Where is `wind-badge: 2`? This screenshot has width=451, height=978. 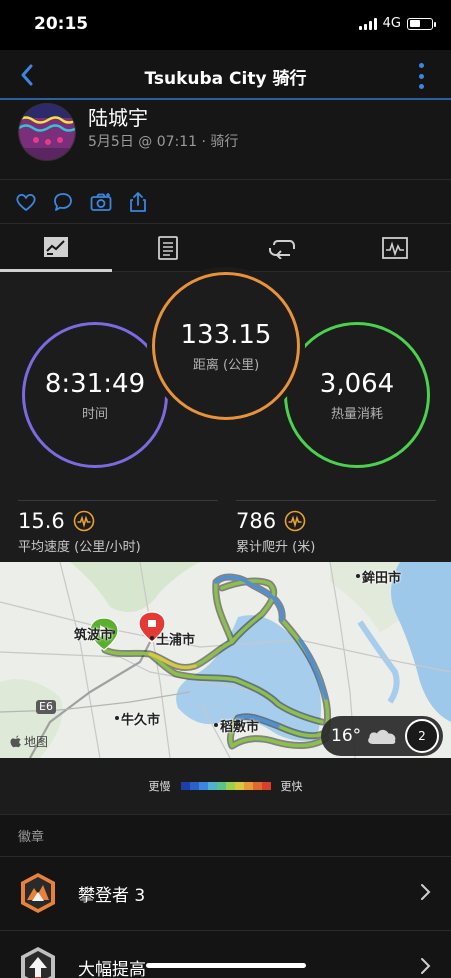 wind-badge: 2 is located at coordinates (422, 736).